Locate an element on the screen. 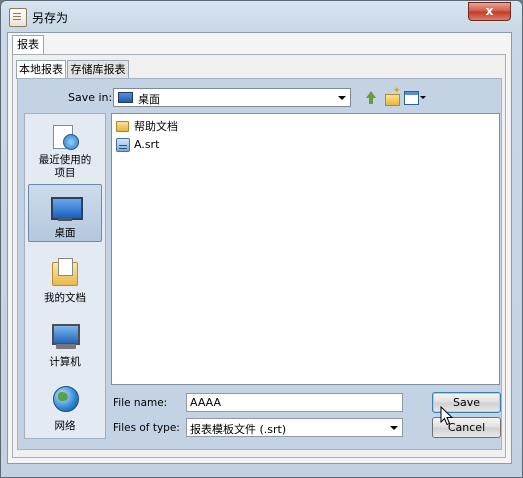 Image resolution: width=523 pixels, height=478 pixels. places-bar: 最近使用的项目 桌面 我的文档 计算机 网络 is located at coordinates (65, 276).